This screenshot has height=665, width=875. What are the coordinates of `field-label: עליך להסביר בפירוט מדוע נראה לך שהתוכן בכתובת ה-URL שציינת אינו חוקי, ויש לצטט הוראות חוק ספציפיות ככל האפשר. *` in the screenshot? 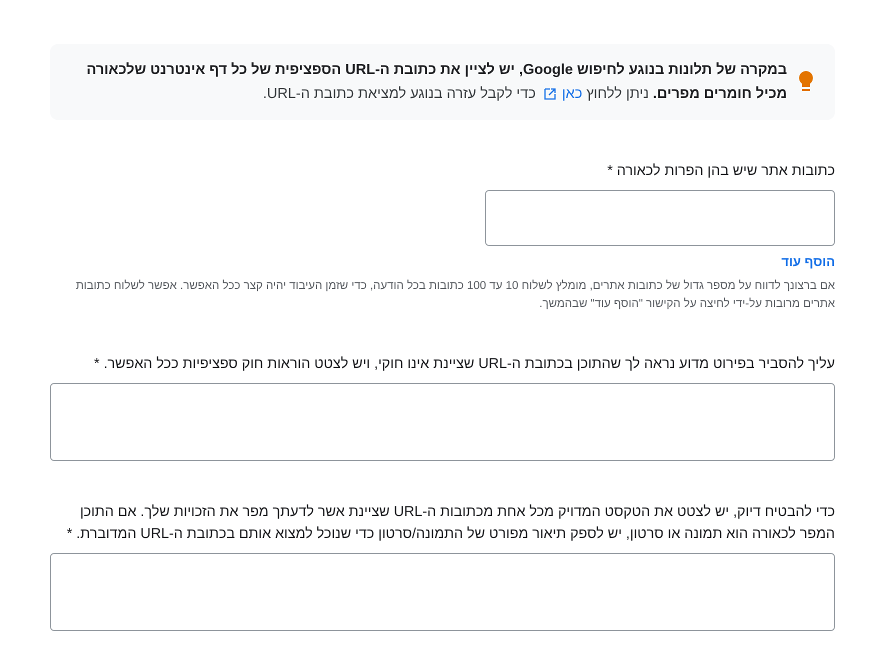 It's located at (464, 364).